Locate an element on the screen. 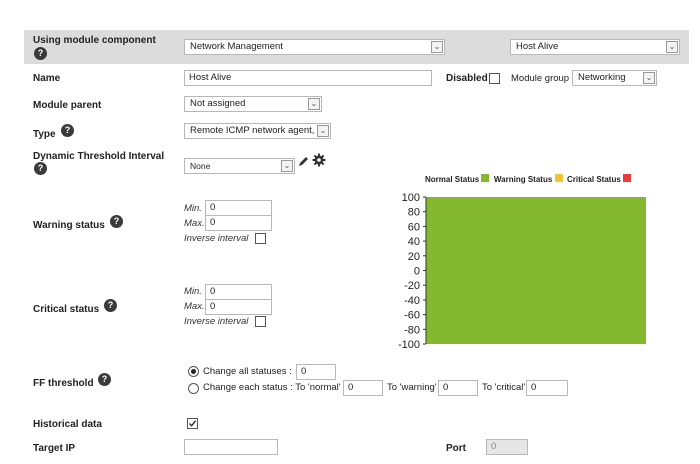 The width and height of the screenshot is (700, 464). legend-critical-swatch is located at coordinates (627, 178).